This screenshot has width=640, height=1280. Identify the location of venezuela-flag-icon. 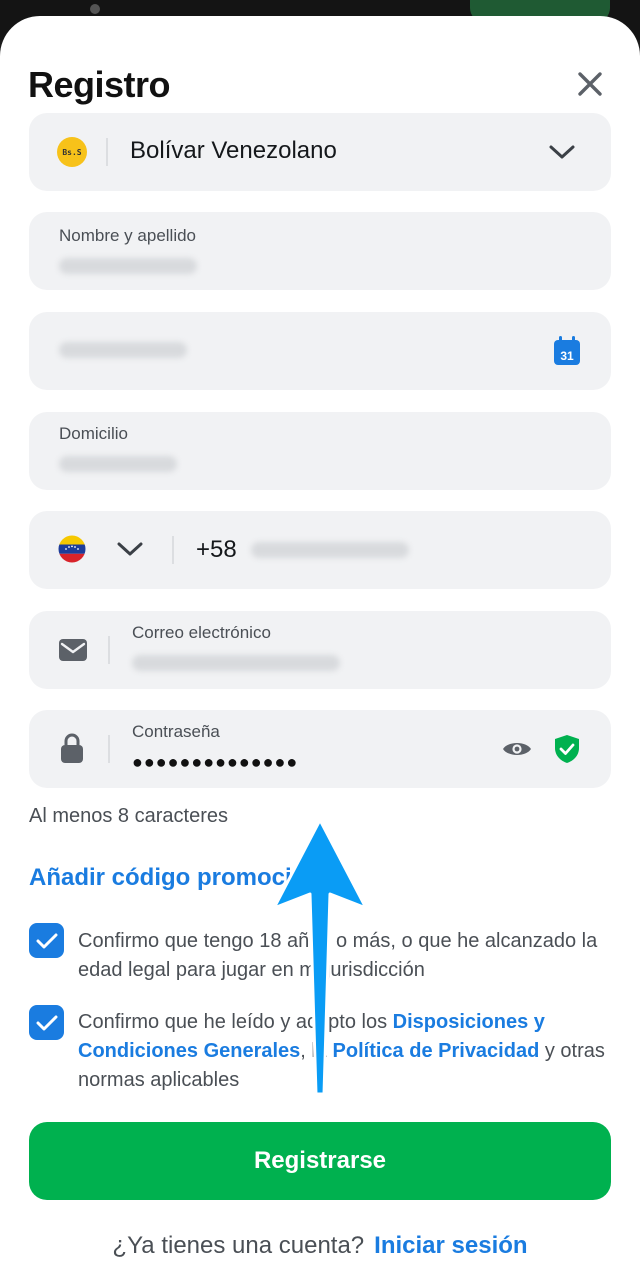
(72, 549).